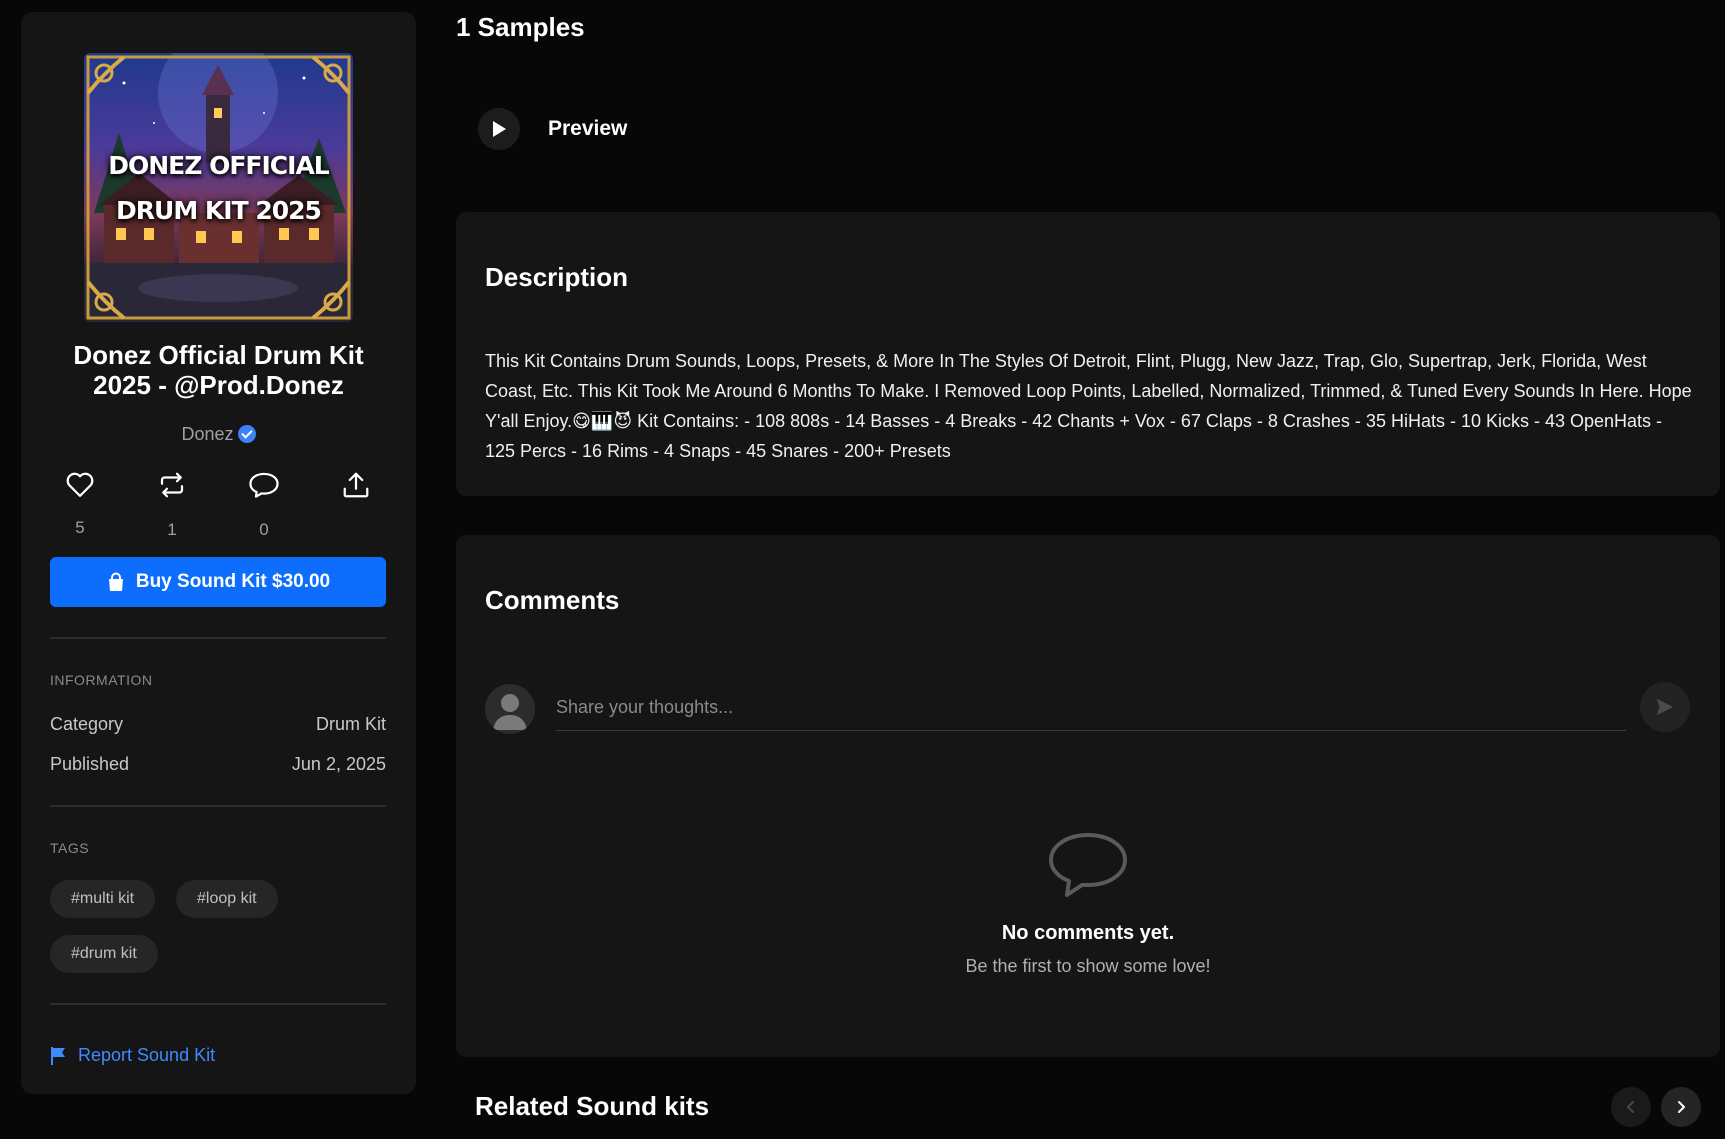 This screenshot has height=1139, width=1725. I want to click on category-label: Category, so click(87, 724).